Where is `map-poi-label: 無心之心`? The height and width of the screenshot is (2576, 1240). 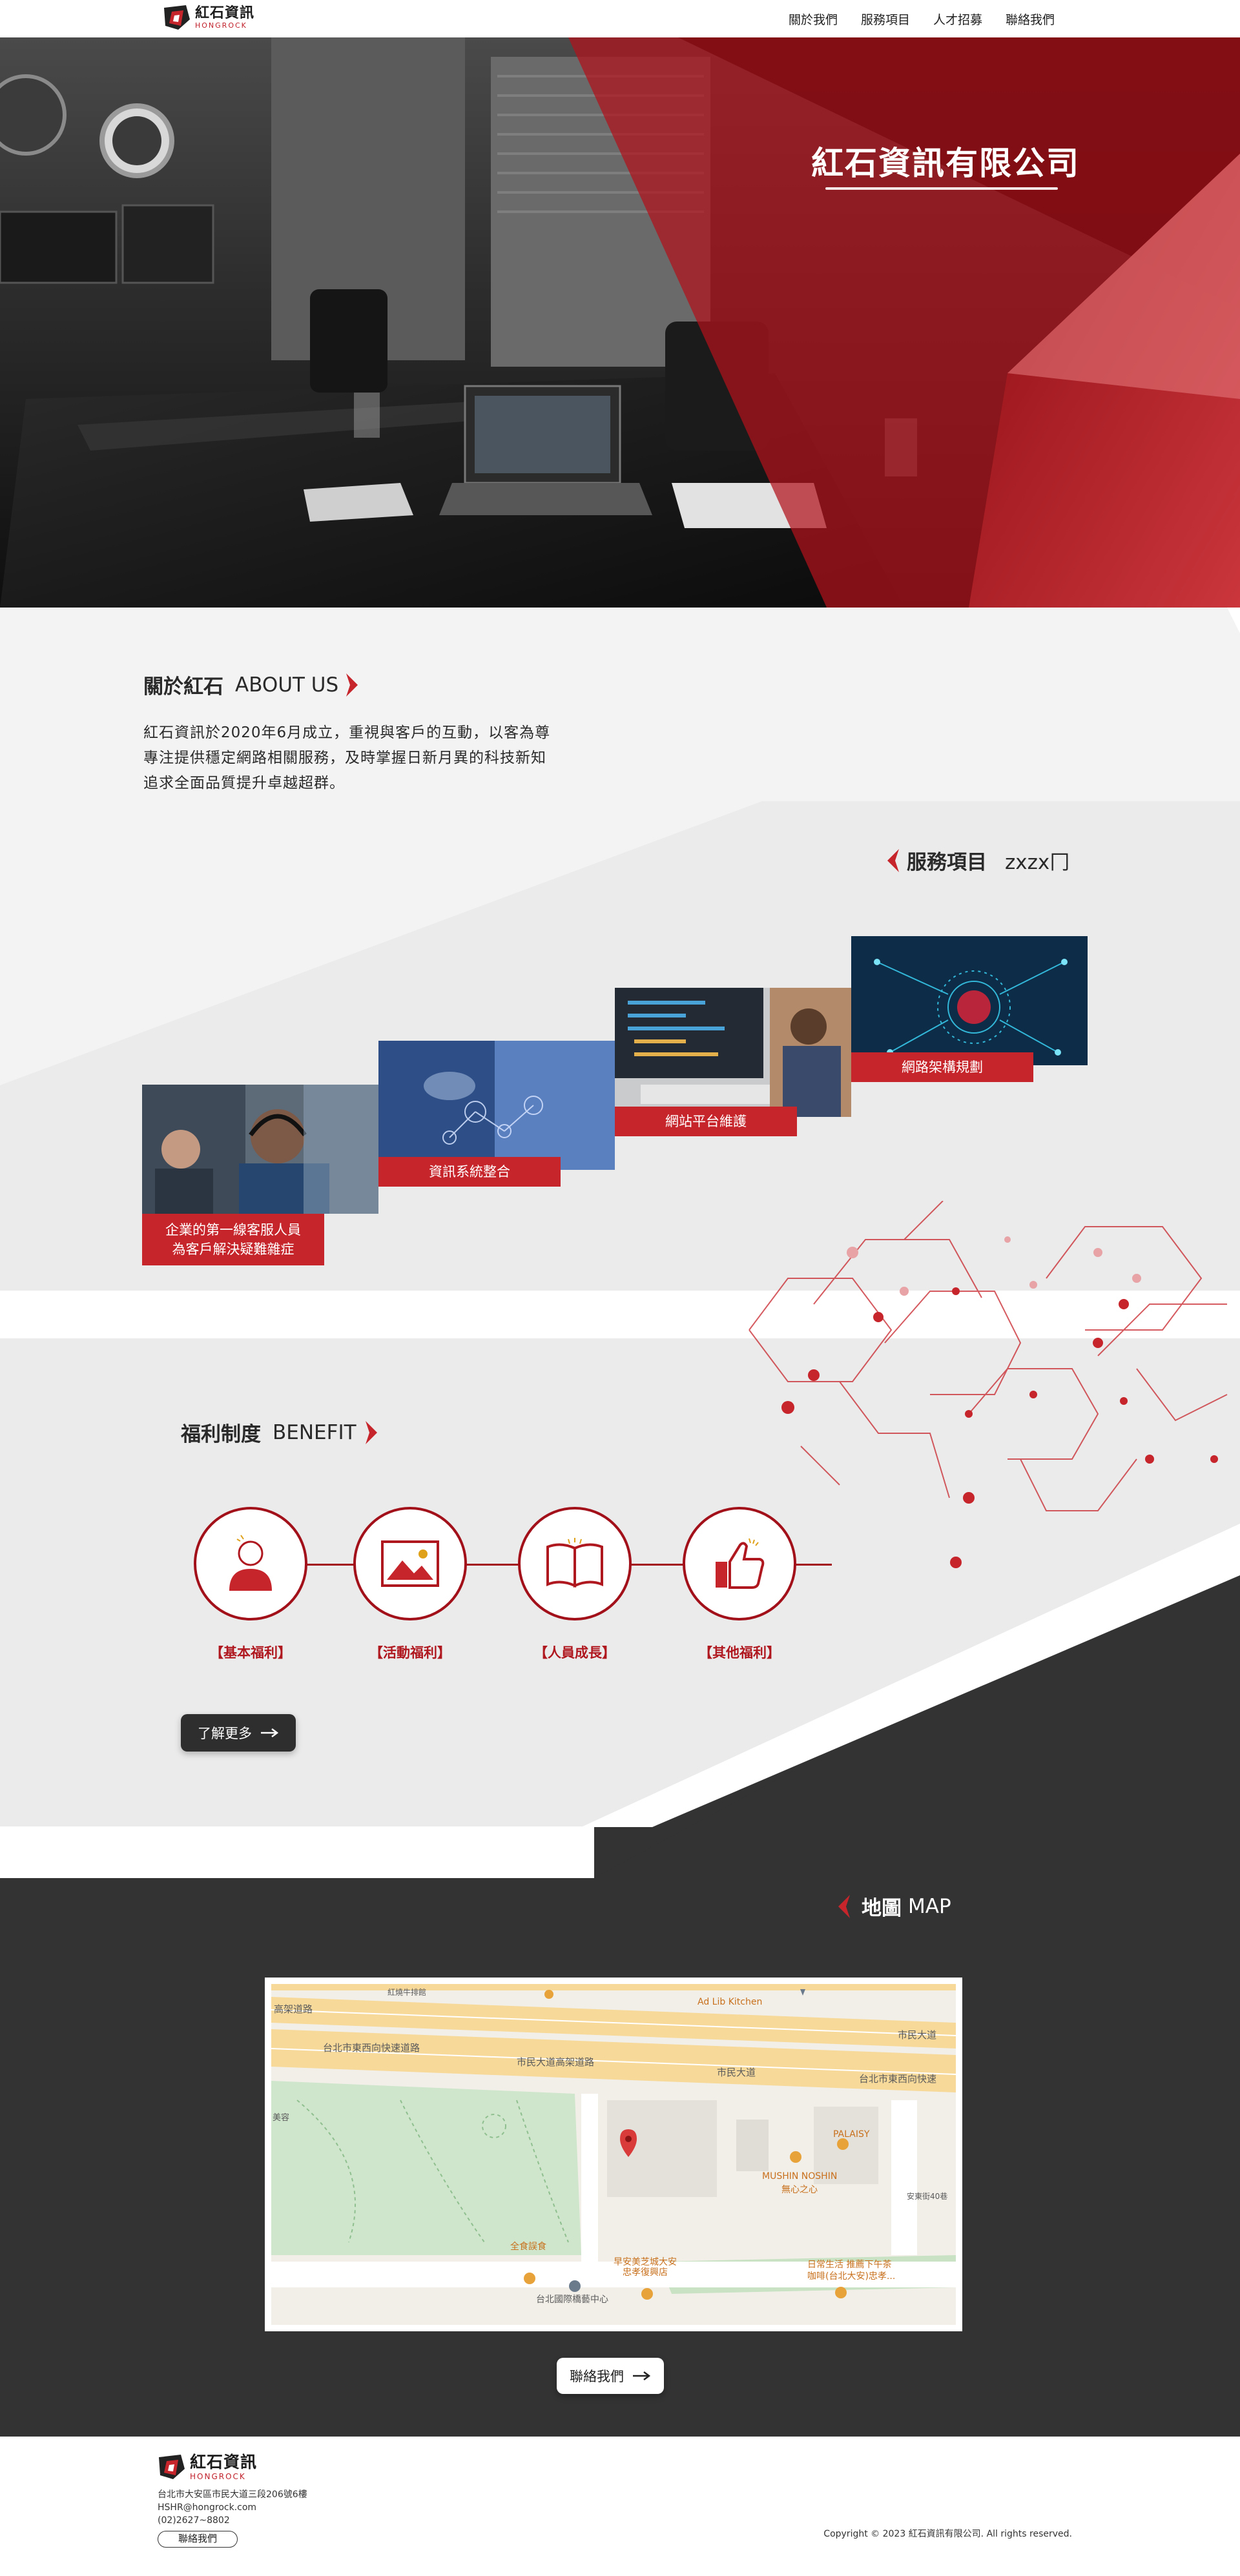
map-poi-label: 無心之心 is located at coordinates (800, 2190).